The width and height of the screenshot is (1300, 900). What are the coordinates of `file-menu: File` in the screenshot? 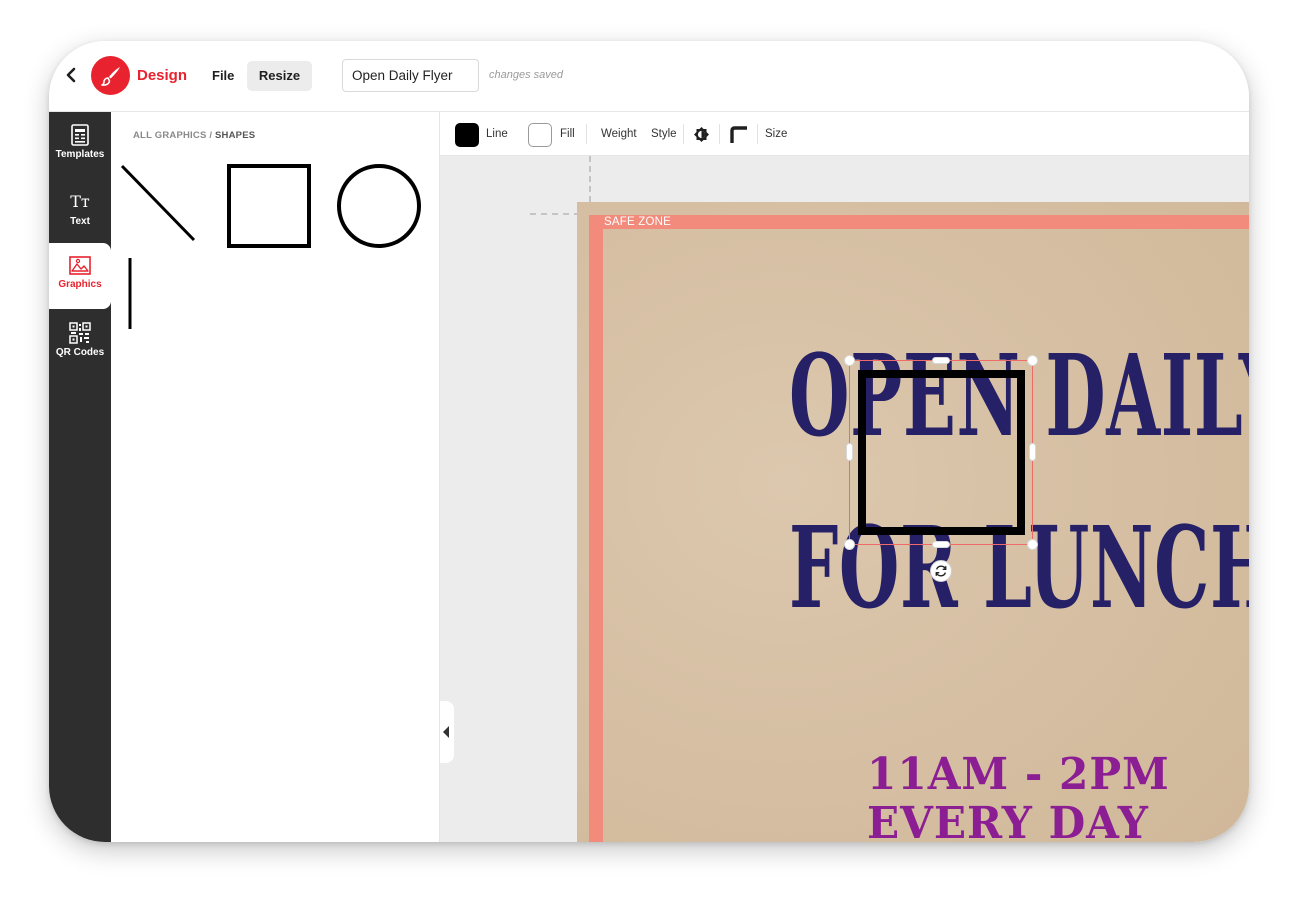 It's located at (223, 76).